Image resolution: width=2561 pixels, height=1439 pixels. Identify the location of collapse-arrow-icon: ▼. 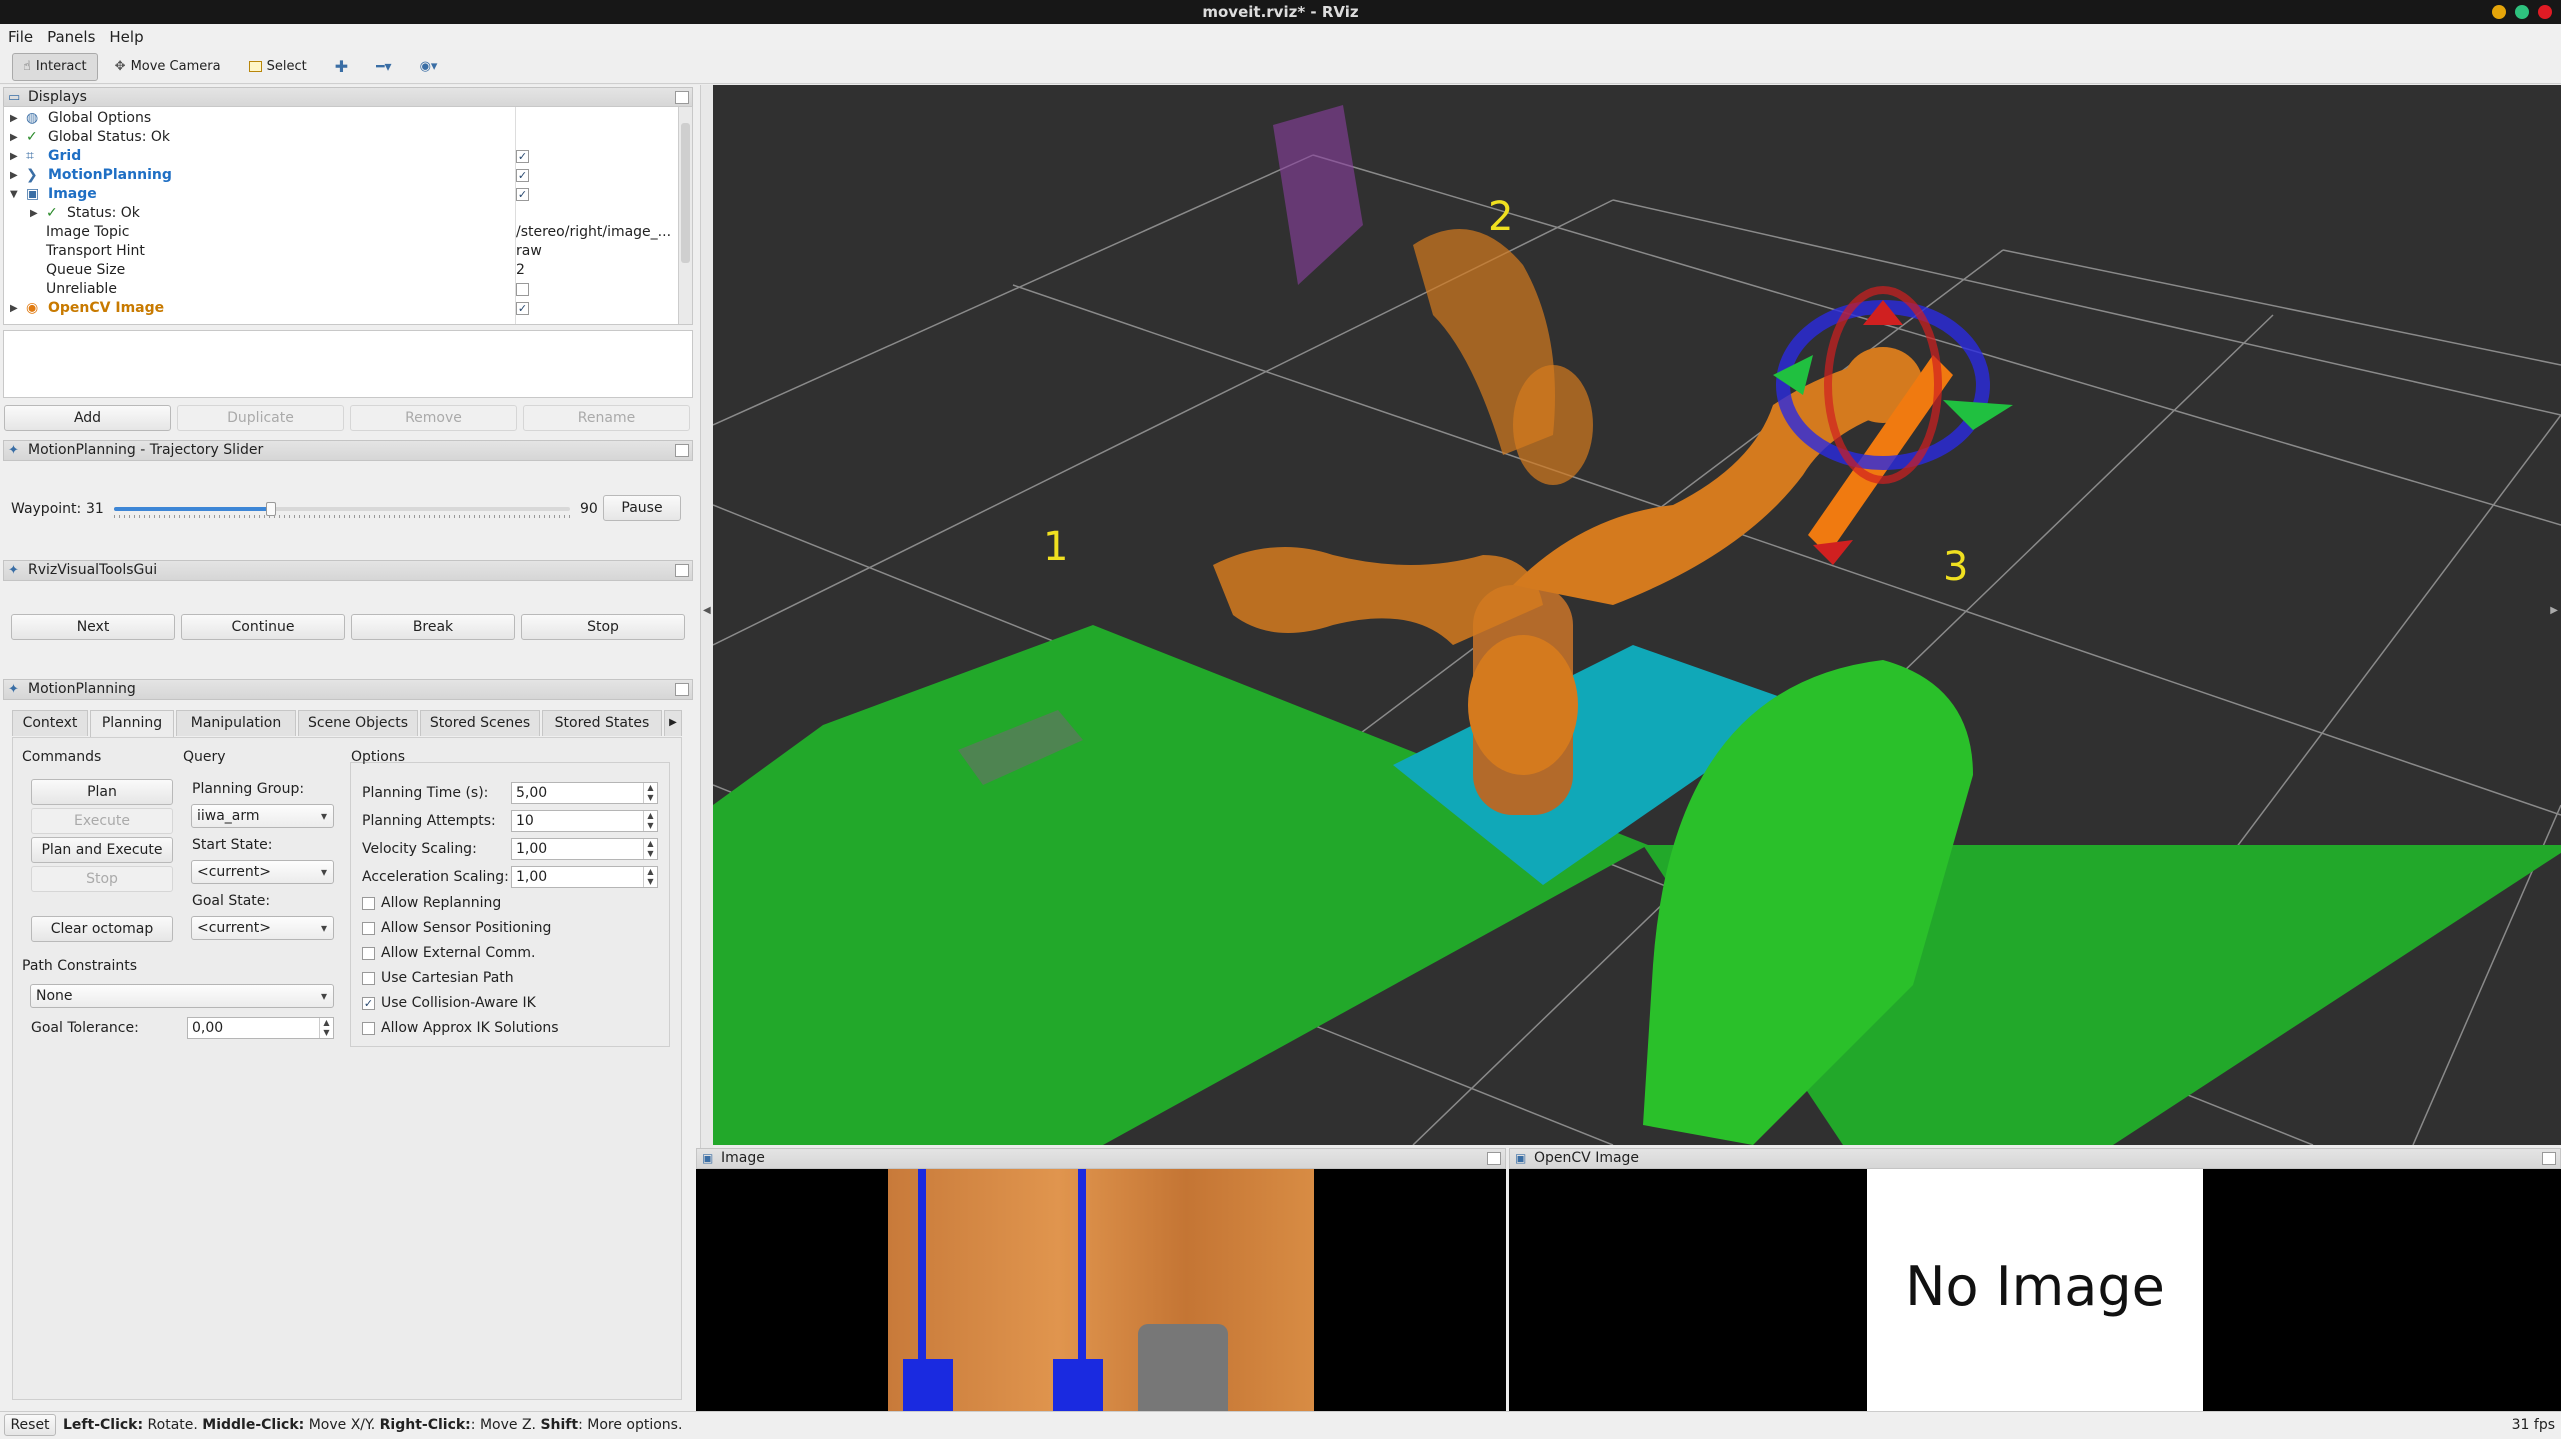
(14, 194).